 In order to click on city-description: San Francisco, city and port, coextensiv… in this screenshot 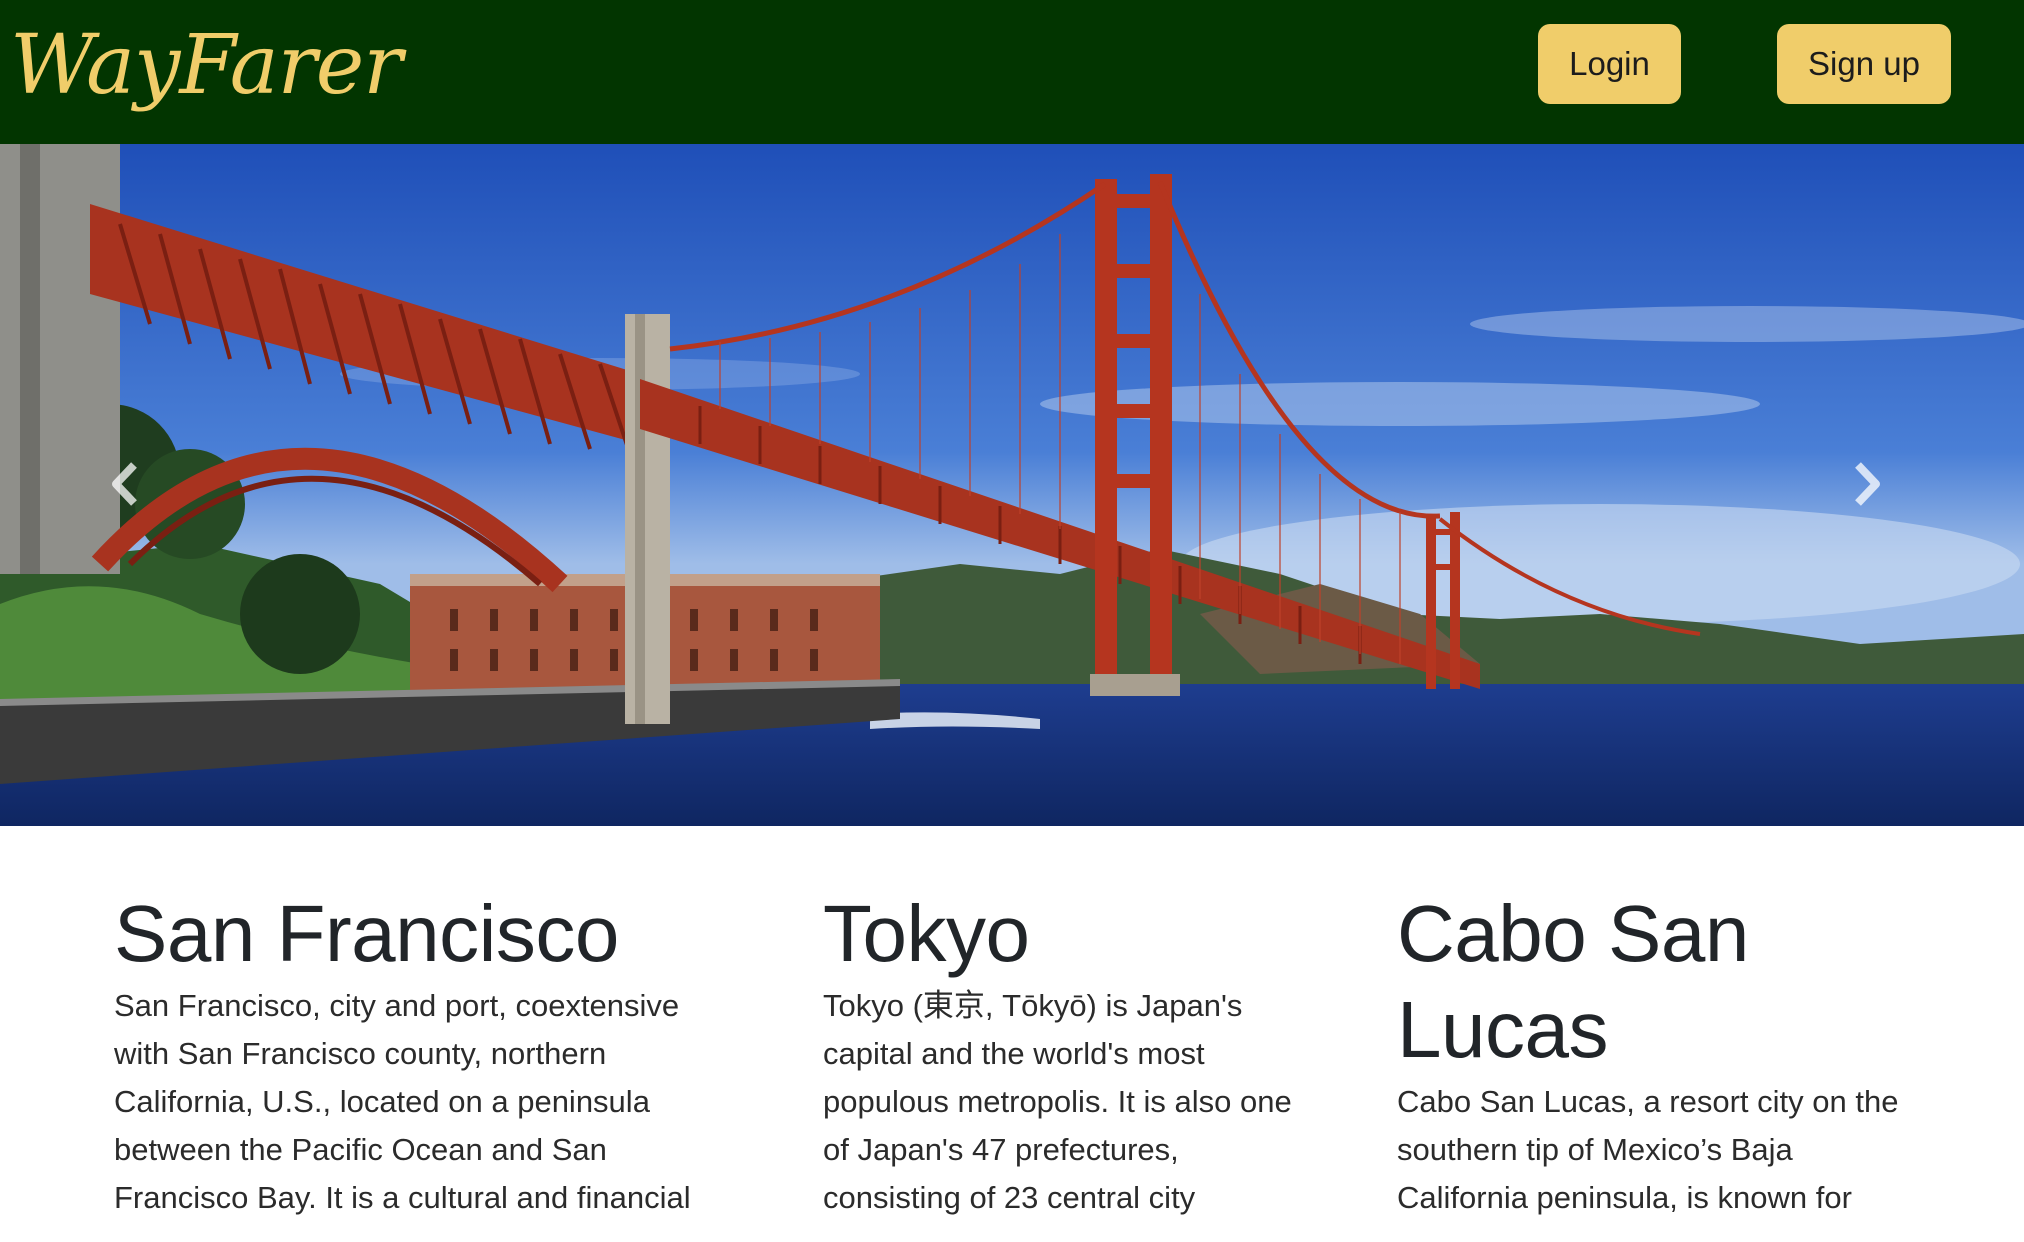, I will do `click(402, 1101)`.